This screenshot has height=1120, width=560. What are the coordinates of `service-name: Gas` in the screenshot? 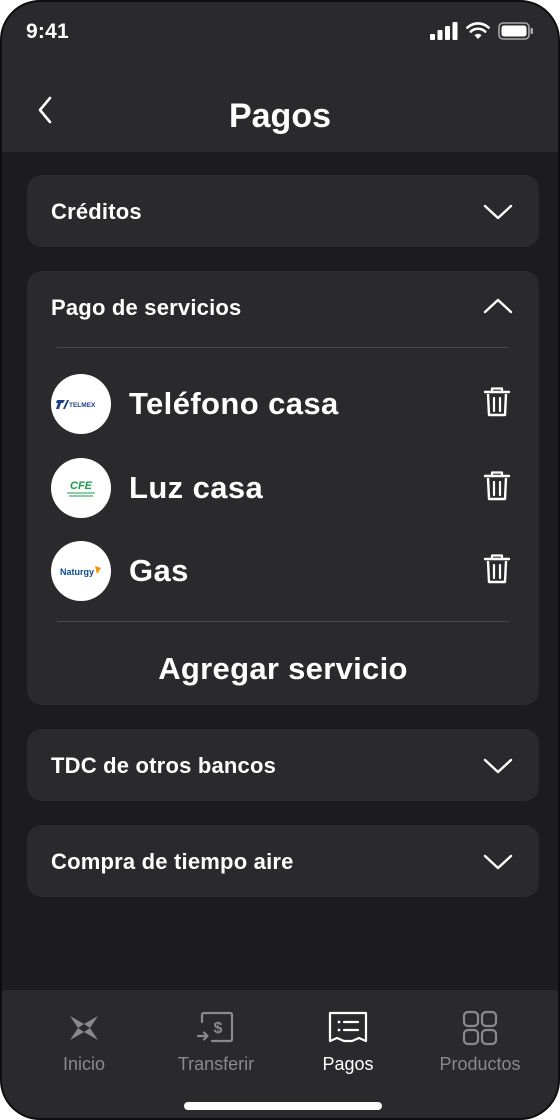 It's located at (159, 570).